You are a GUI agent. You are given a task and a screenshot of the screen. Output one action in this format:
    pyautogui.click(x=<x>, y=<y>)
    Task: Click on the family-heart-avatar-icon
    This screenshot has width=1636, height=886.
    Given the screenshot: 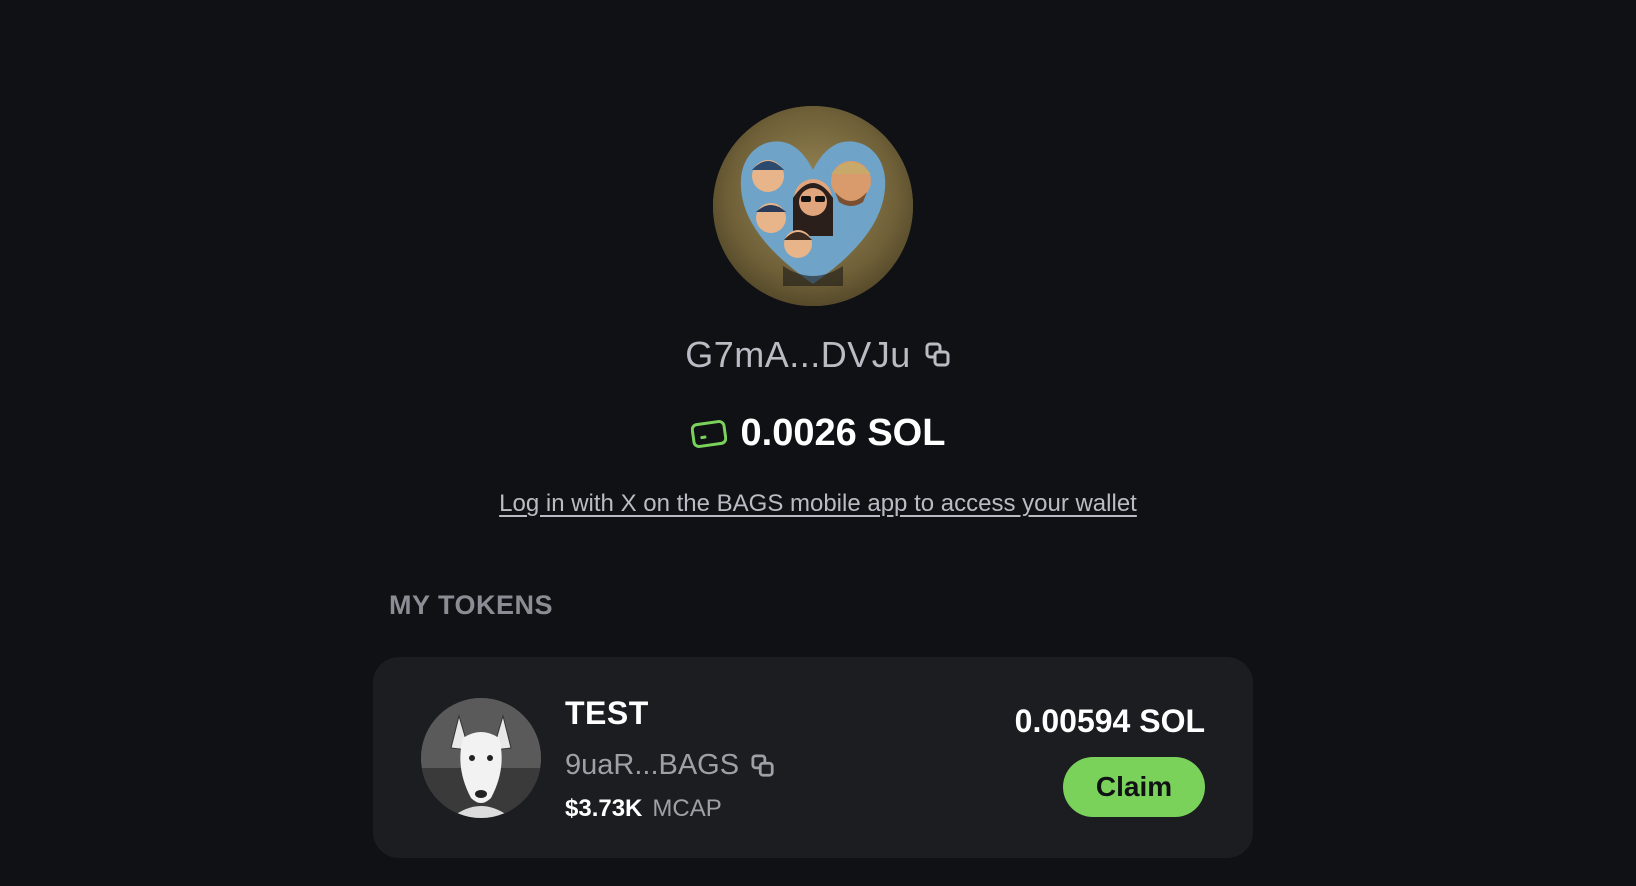 What is the action you would take?
    pyautogui.click(x=813, y=206)
    